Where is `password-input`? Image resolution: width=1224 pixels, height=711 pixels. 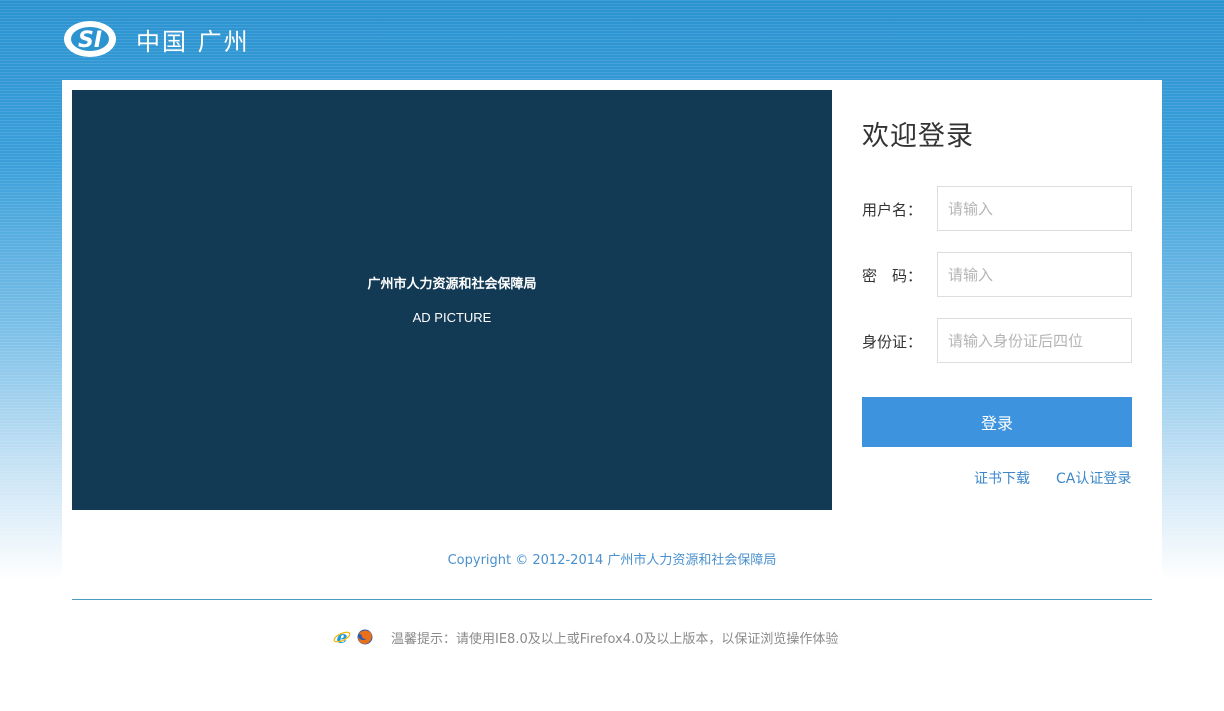 password-input is located at coordinates (1034, 274).